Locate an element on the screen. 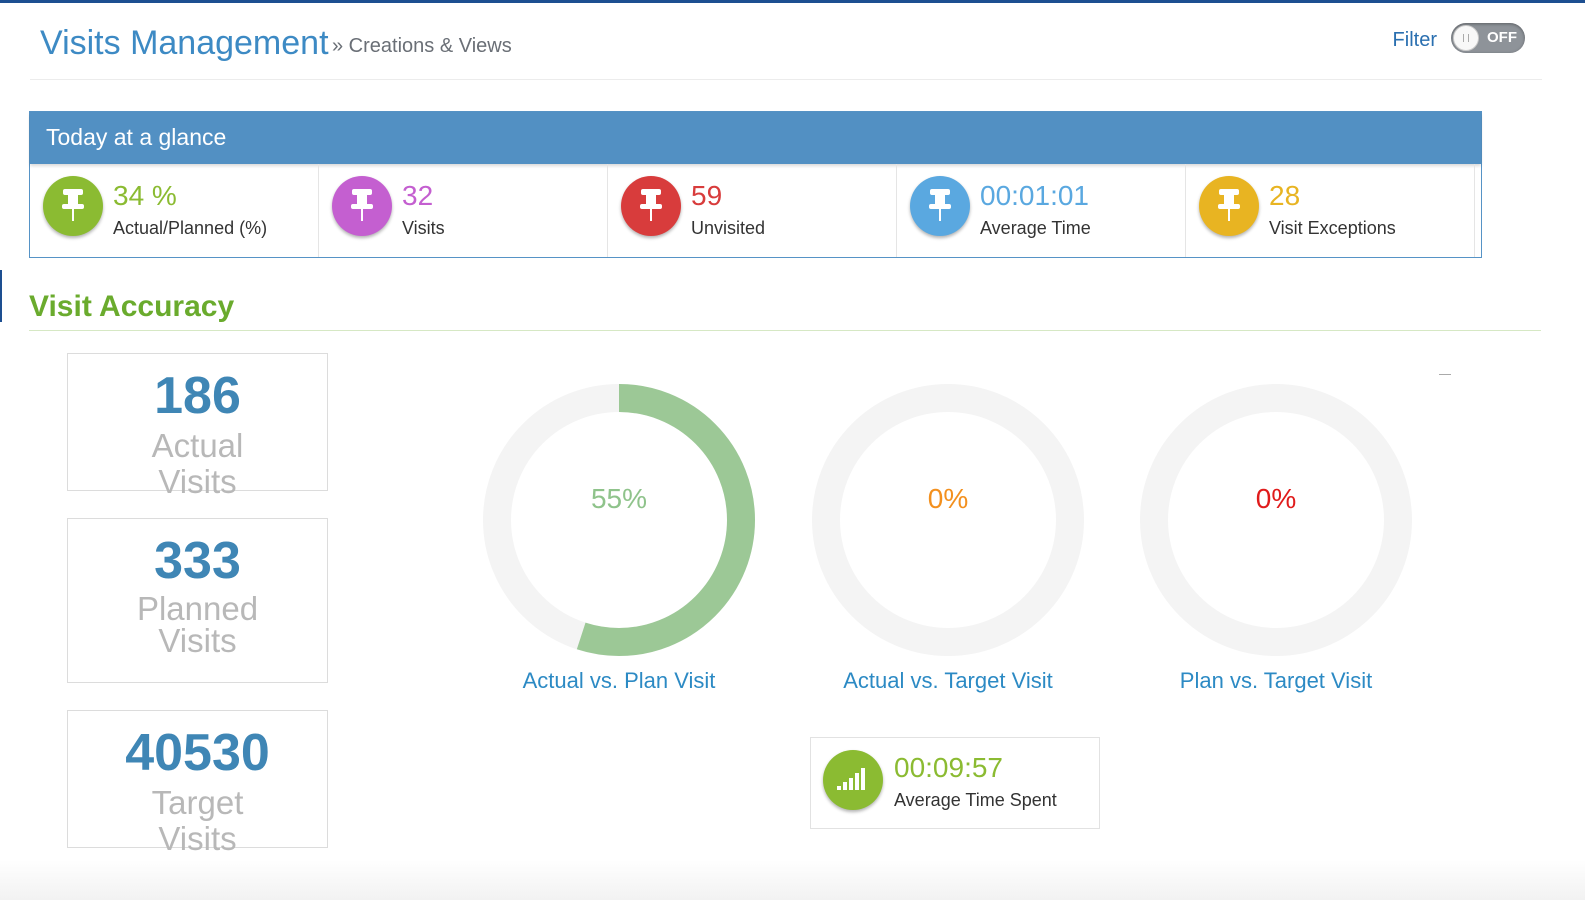 This screenshot has width=1585, height=900. kpi-label: Target Visits is located at coordinates (197, 820).